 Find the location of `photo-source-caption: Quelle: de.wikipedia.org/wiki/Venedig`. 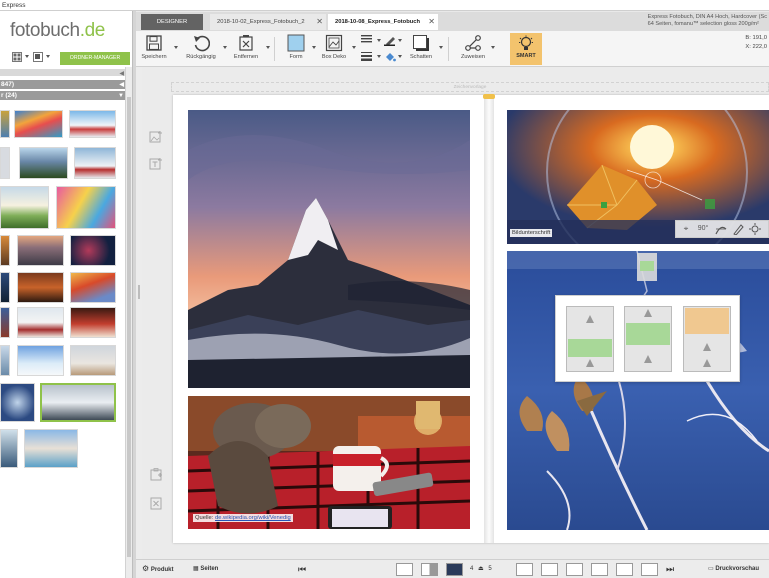

photo-source-caption: Quelle: de.wikipedia.org/wiki/Venedig is located at coordinates (243, 518).